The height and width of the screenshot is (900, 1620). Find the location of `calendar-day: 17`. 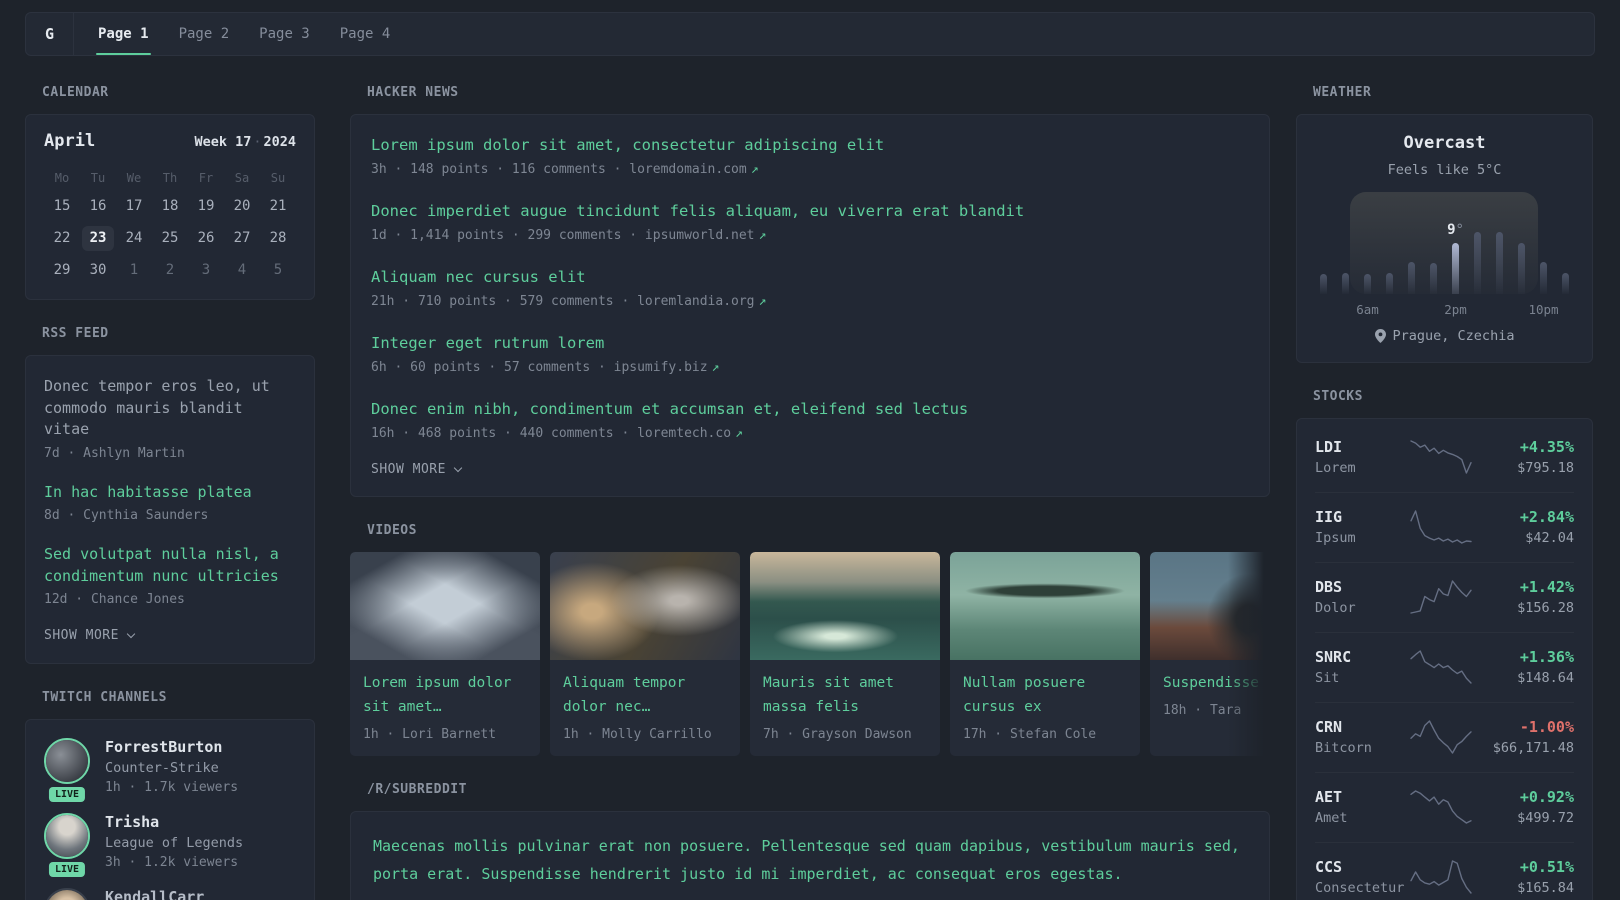

calendar-day: 17 is located at coordinates (134, 206).